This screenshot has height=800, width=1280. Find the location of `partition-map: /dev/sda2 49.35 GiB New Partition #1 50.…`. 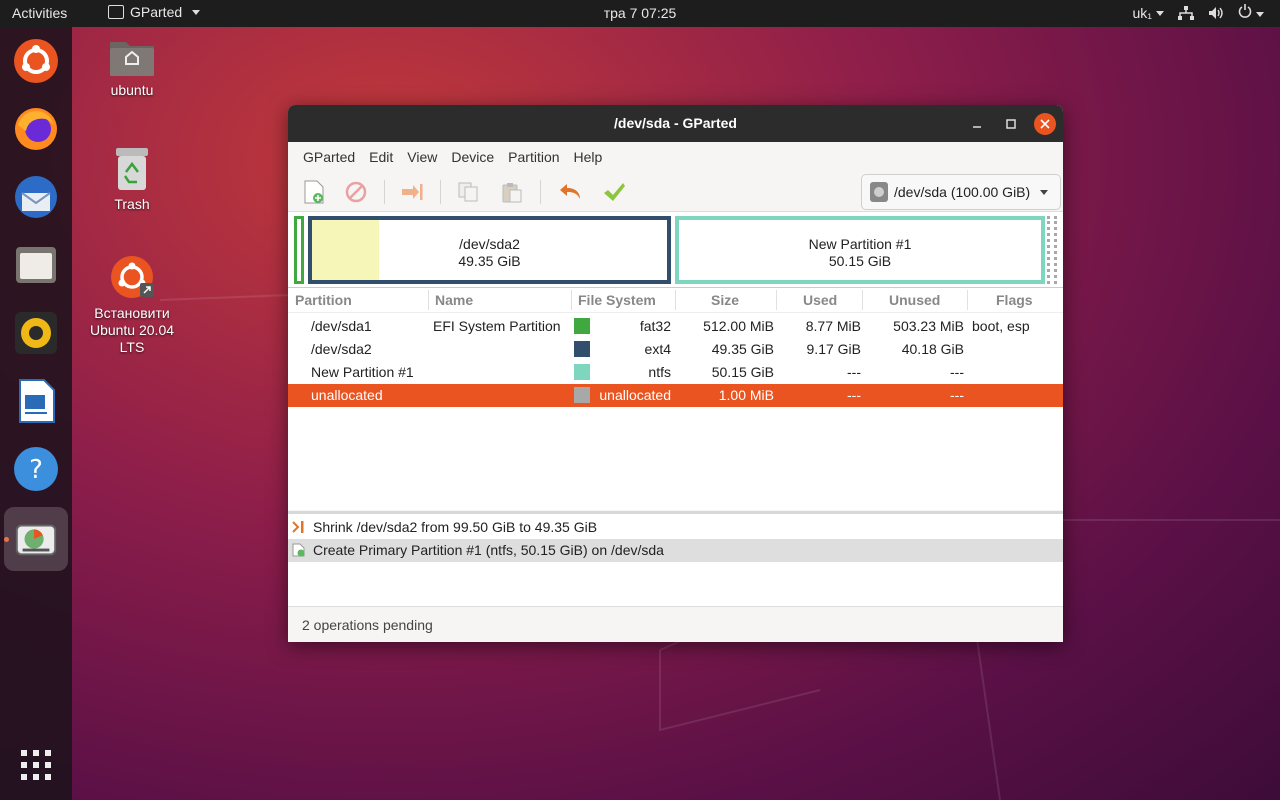

partition-map: /dev/sda2 49.35 GiB New Partition #1 50.… is located at coordinates (675, 250).